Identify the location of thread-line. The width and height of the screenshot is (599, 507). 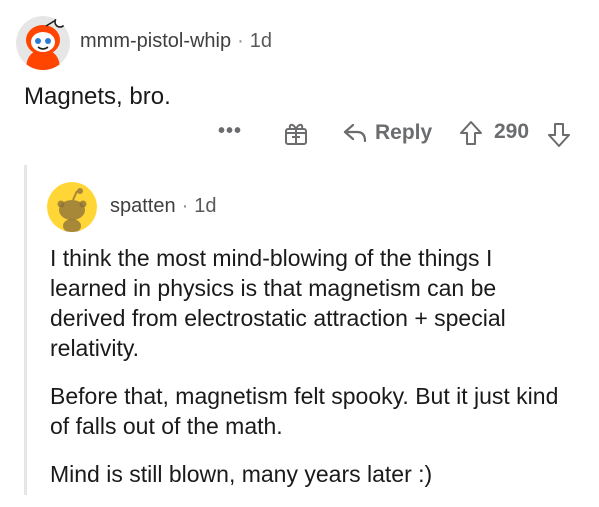
(25, 330).